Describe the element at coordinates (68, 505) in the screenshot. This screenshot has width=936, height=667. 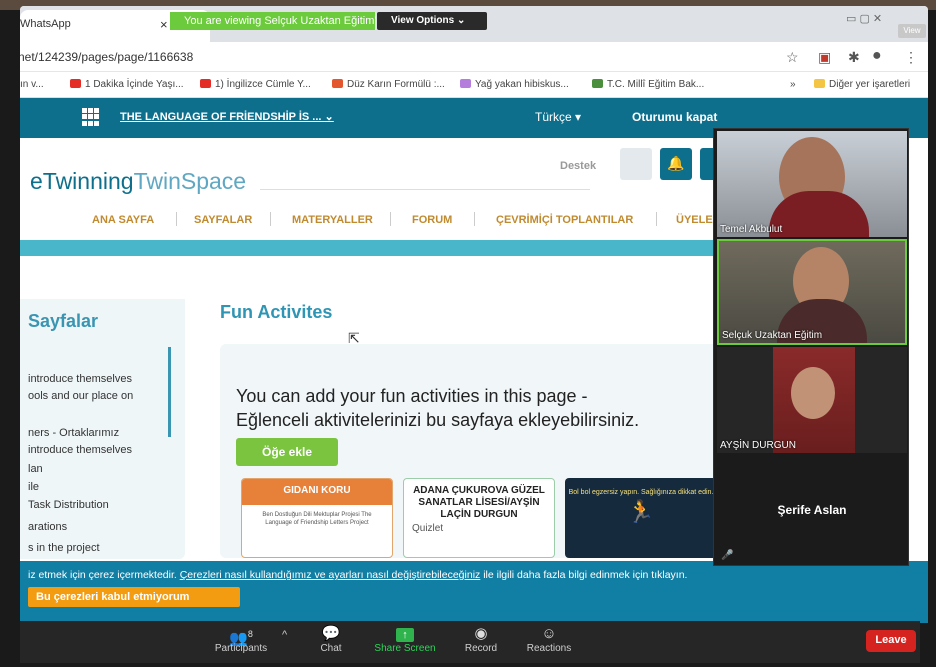
I see `sidebar-item: Task Distribution` at that location.